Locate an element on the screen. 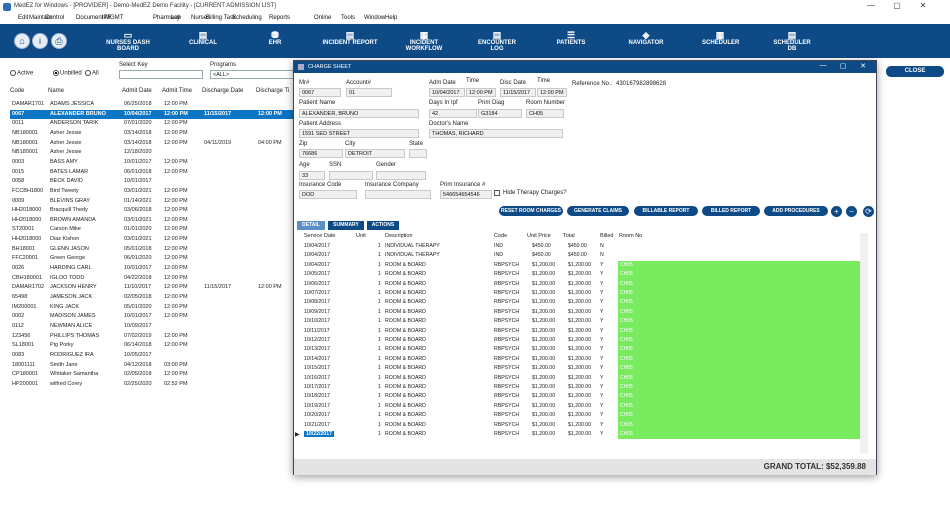  toolbar-button: ▦ SCHEDULER is located at coordinates (720, 42).